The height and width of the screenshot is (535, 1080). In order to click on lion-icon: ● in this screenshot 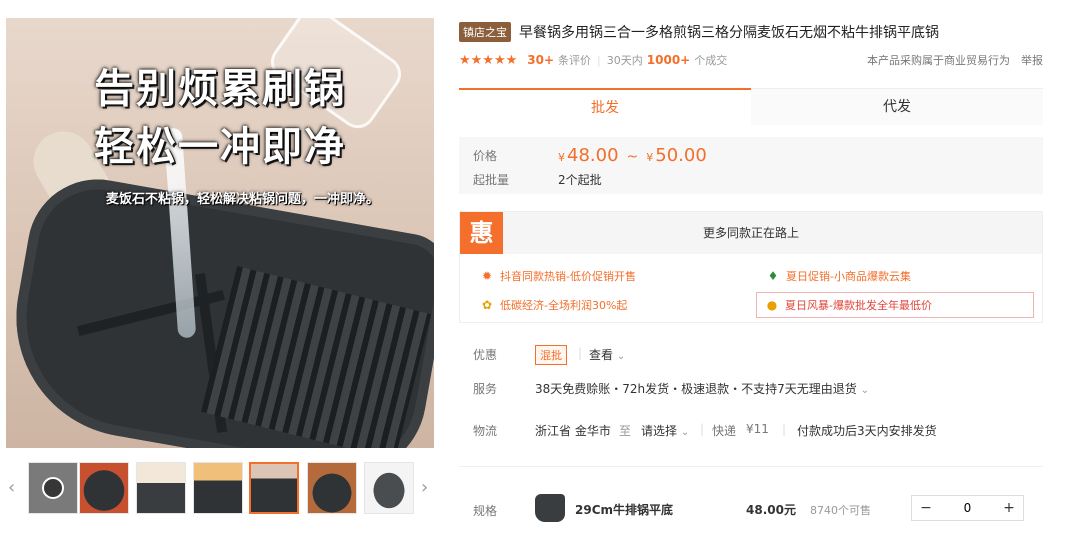, I will do `click(772, 305)`.